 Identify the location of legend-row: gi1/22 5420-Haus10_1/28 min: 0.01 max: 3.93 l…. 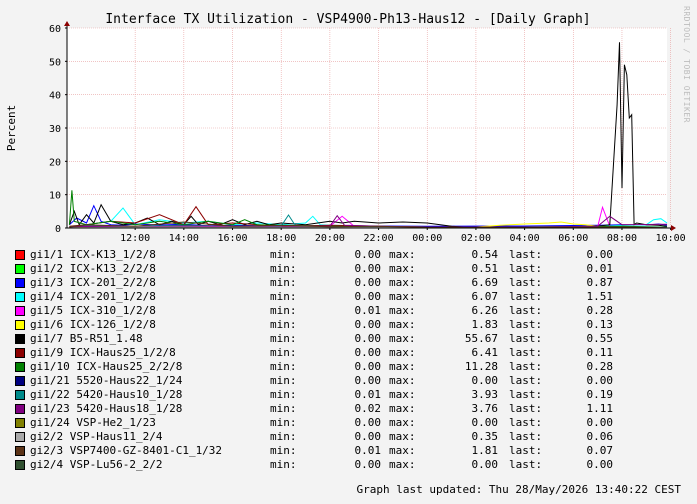
(350, 395).